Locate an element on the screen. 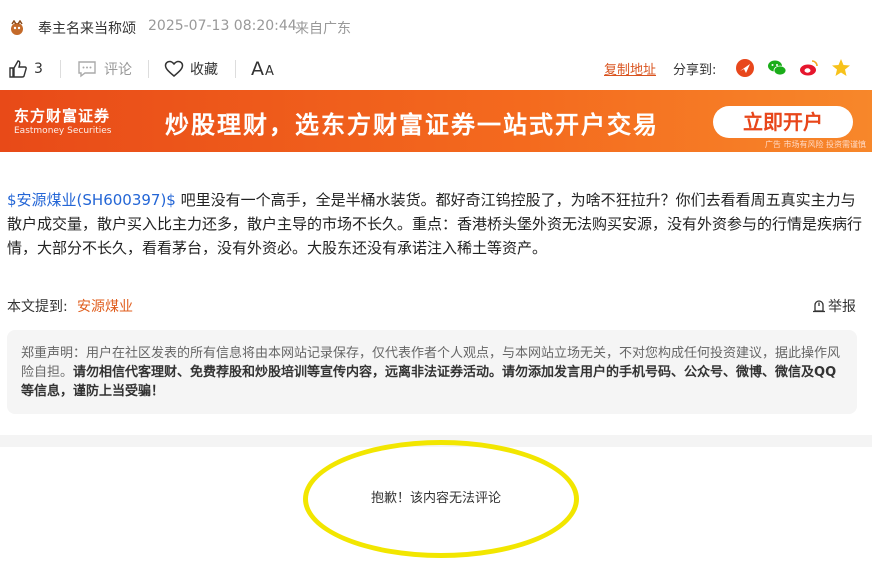 The width and height of the screenshot is (872, 572). logo-en: Eastmoney Securities is located at coordinates (63, 131).